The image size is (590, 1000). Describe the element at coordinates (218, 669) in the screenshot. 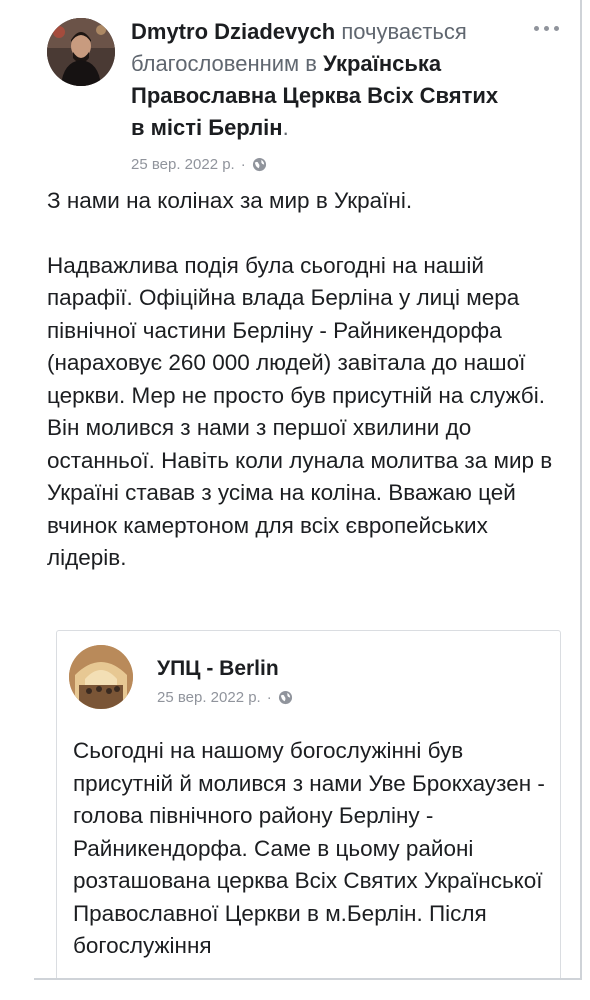

I see `shared-page-name: УПЦ - Berlin` at that location.